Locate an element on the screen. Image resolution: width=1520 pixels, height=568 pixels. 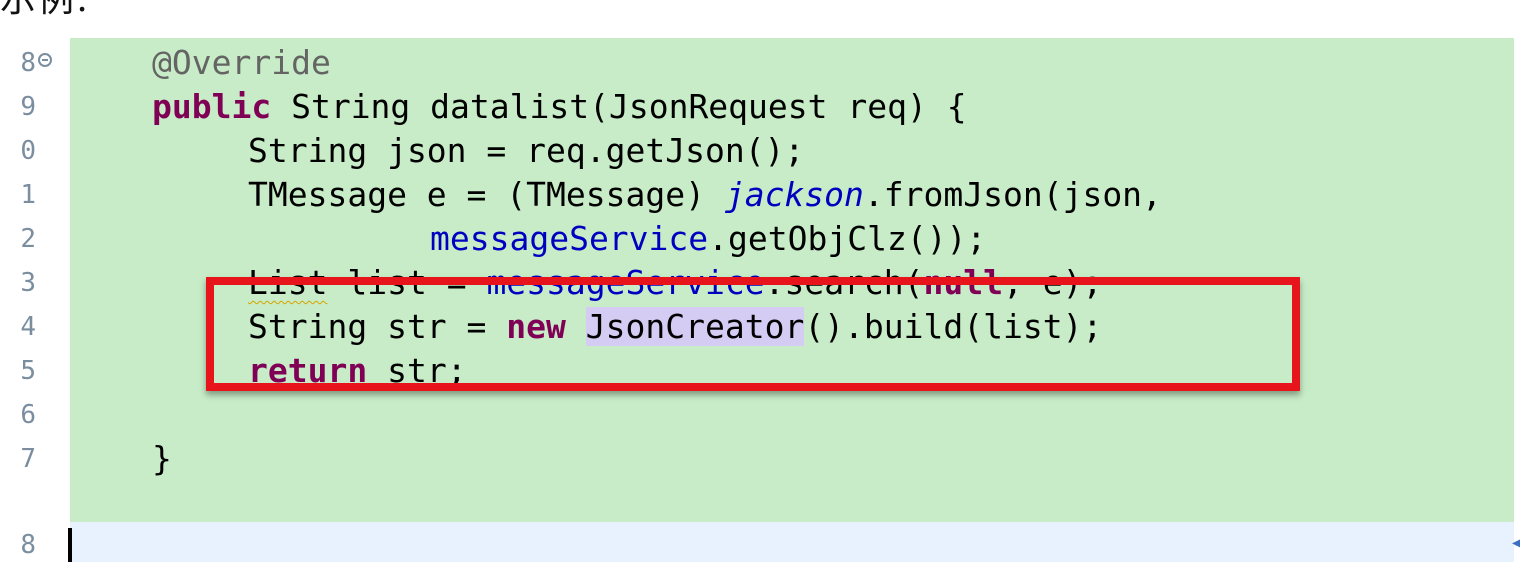
line-number: 5 is located at coordinates (28, 371).